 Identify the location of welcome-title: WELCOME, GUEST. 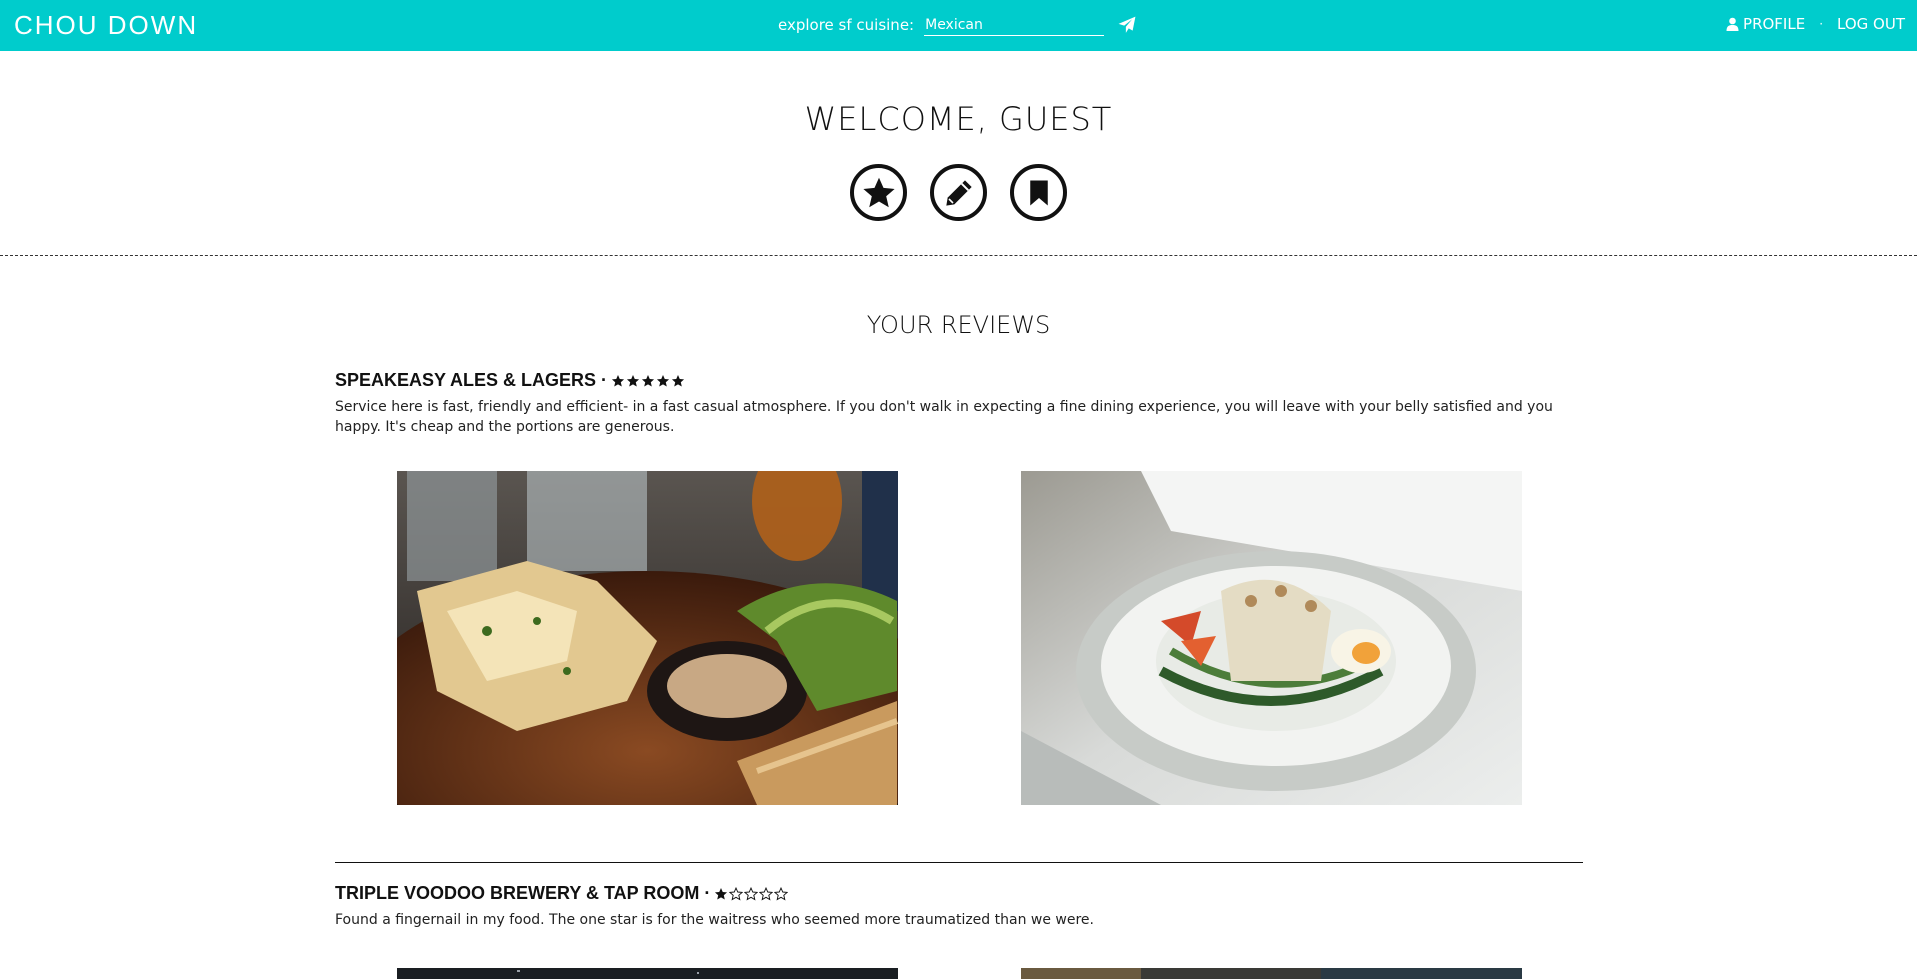
(958, 119).